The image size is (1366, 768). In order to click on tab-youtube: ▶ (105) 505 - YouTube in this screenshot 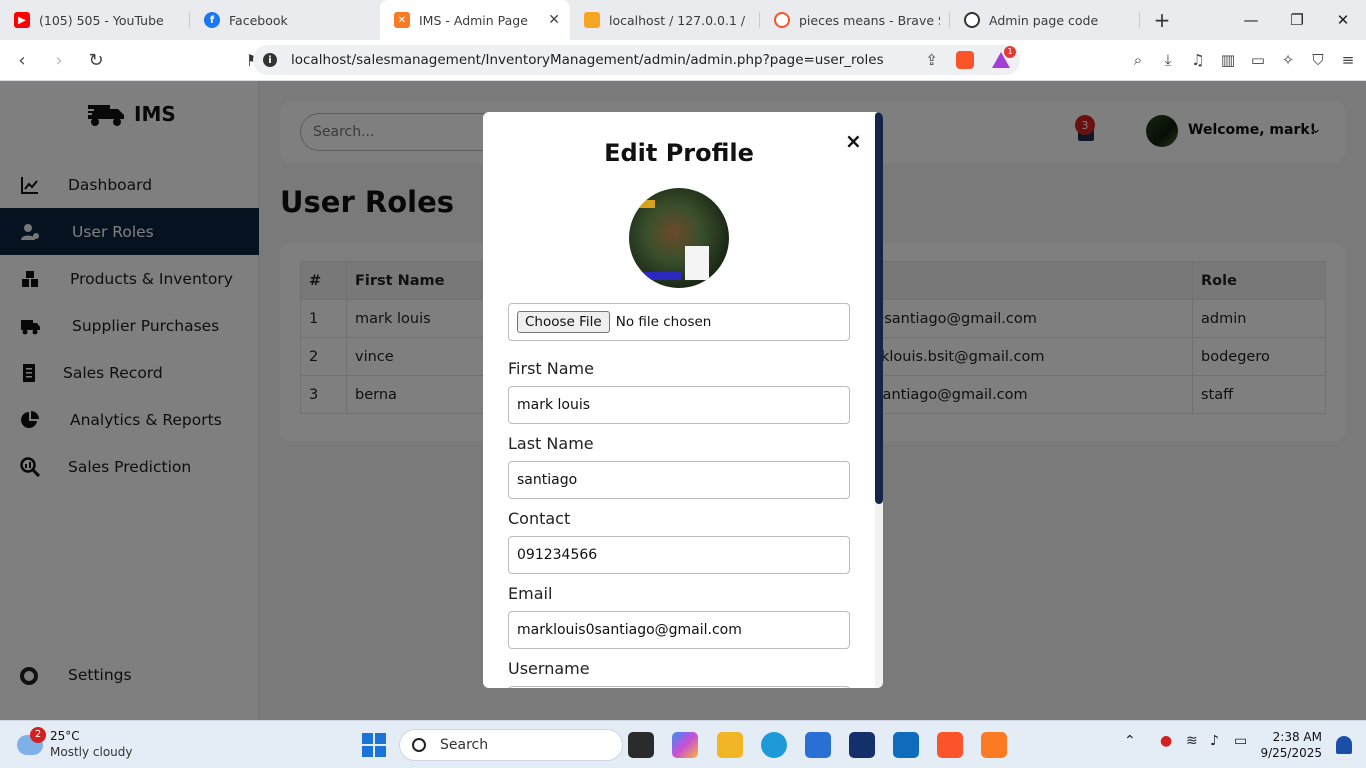, I will do `click(95, 20)`.